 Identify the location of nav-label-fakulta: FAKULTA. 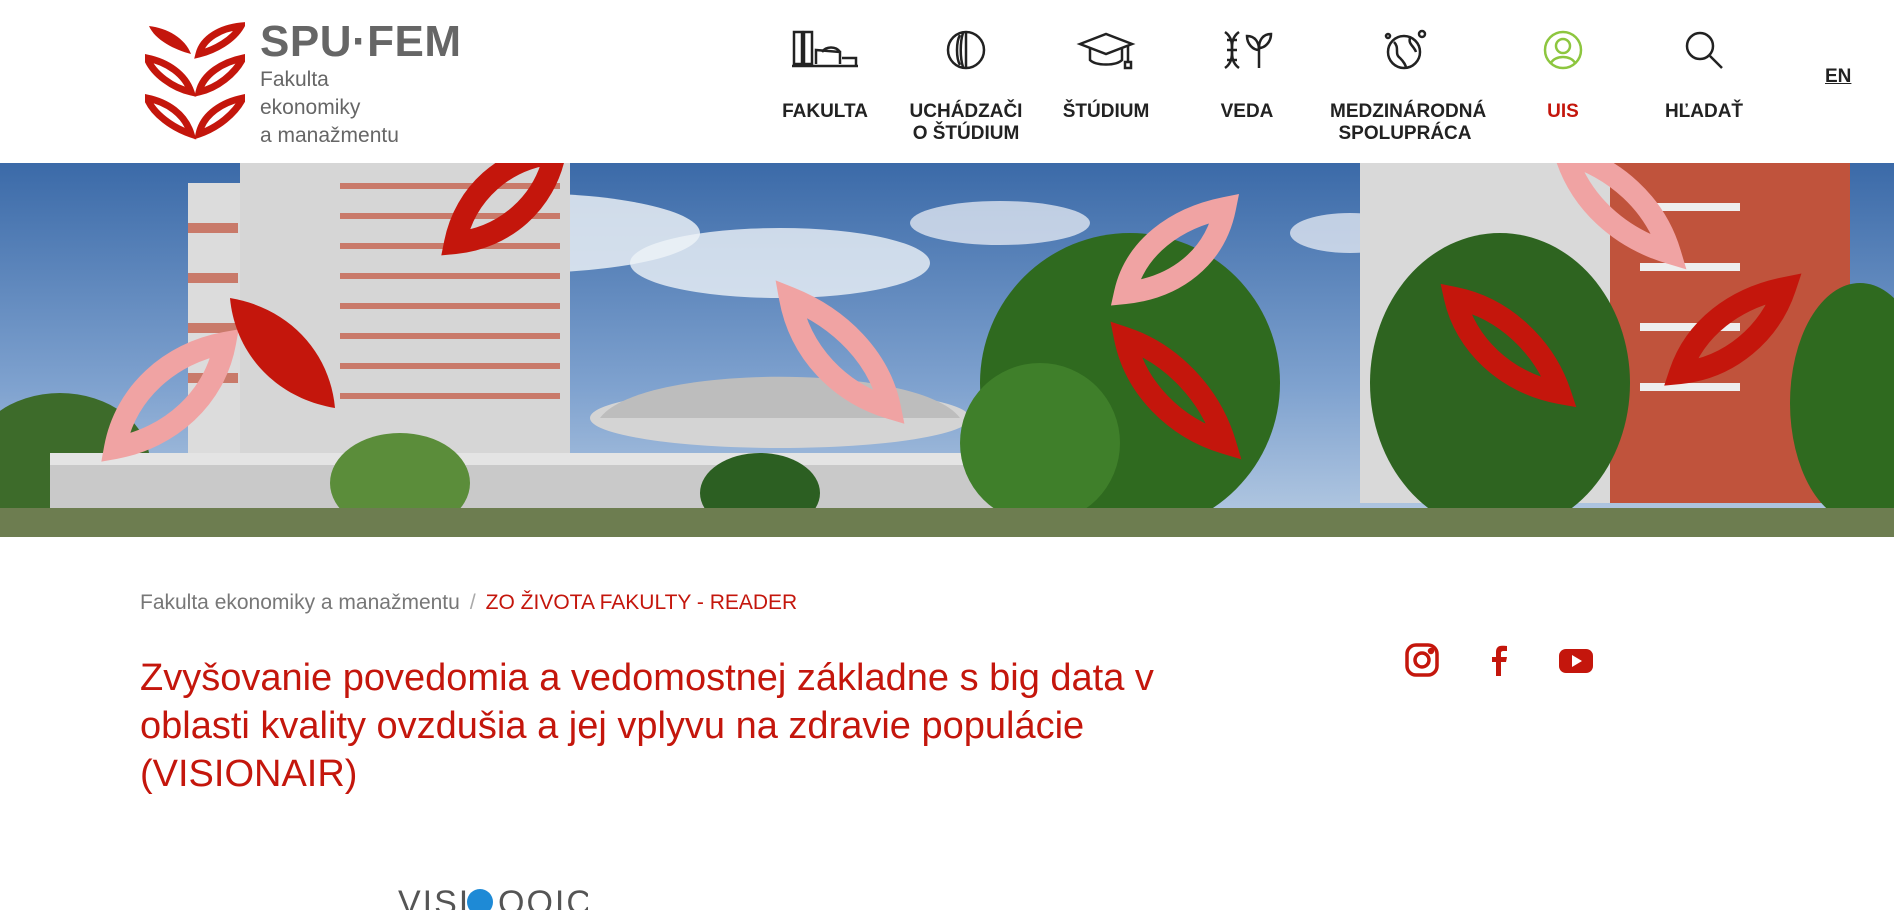
(825, 111).